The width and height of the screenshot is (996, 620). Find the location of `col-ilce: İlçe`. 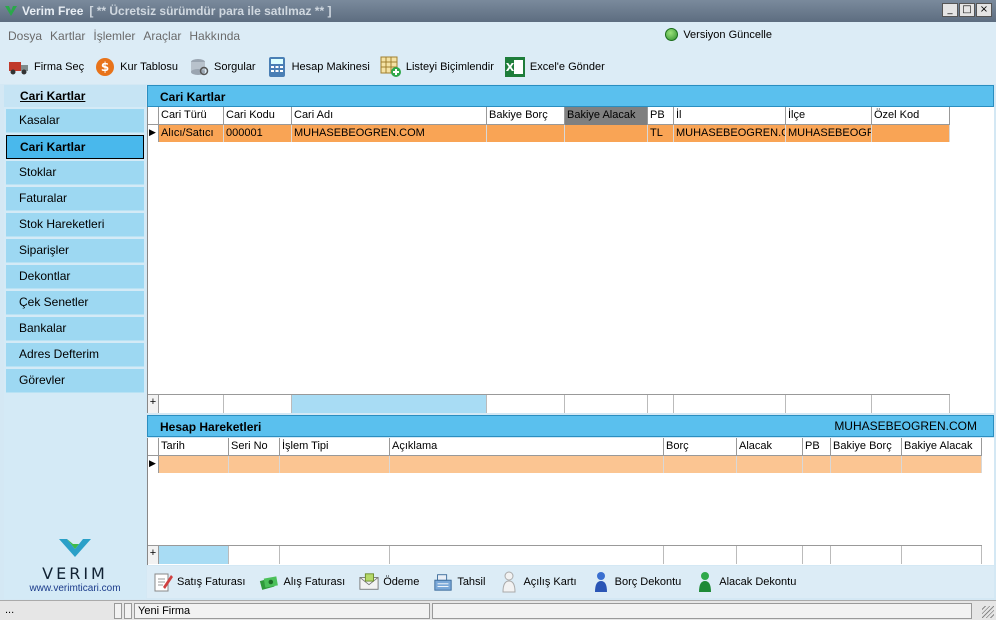

col-ilce: İlçe is located at coordinates (829, 116).